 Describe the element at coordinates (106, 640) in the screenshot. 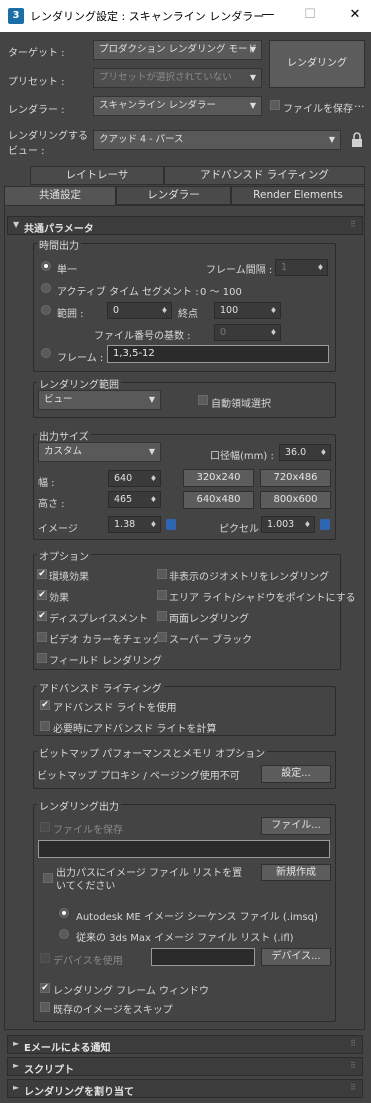

I see `option-label: ビデオ カラーをチェック` at that location.